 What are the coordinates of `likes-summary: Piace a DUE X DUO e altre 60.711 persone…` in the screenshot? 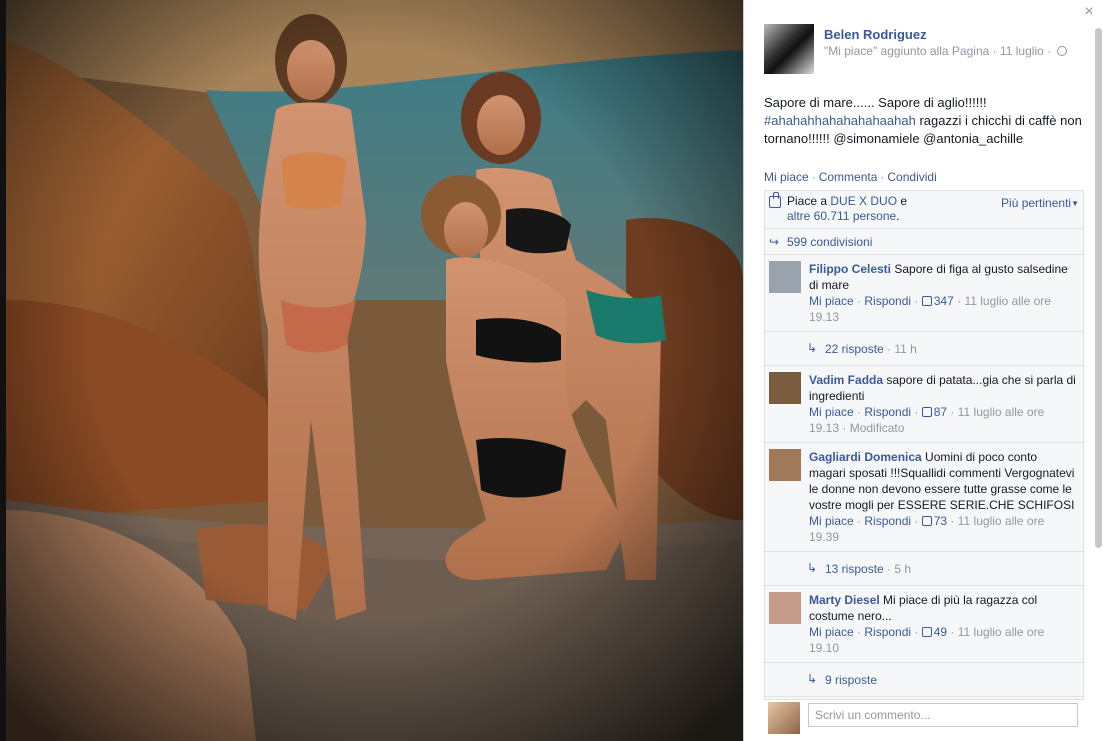 It's located at (924, 210).